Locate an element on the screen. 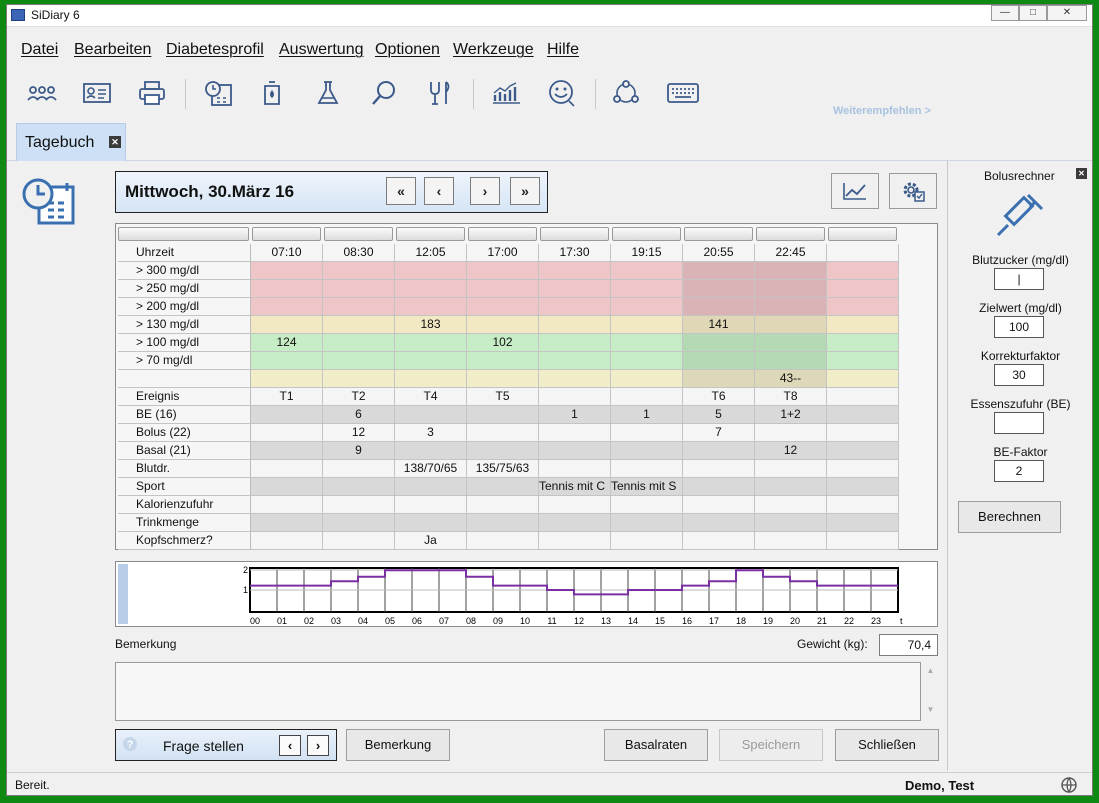 This screenshot has width=1099, height=803. ask-next-button: › is located at coordinates (318, 745).